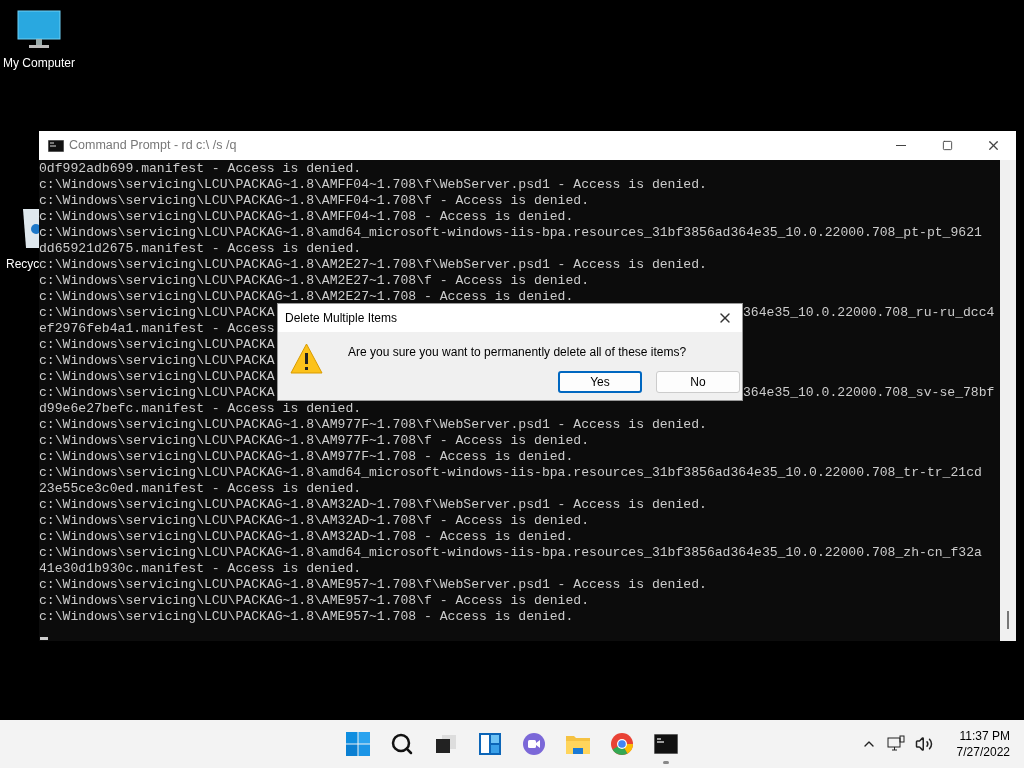 The image size is (1024, 768). I want to click on console-line: c:\Windows\servicing\LCU\PACKAG~1.8\AM977F~1.708\f - Access is denied., so click(314, 440).